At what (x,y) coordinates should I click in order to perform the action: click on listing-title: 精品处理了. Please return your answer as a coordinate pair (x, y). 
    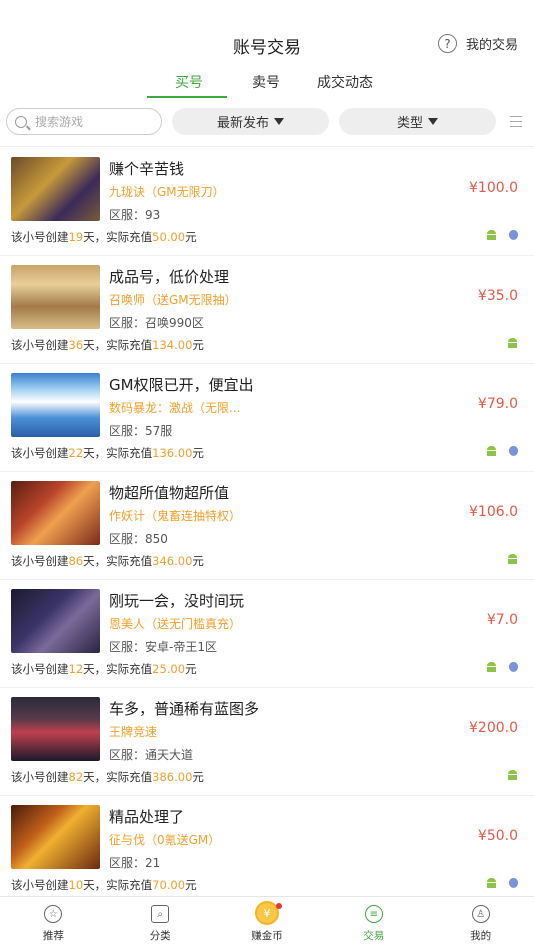
    Looking at the image, I should click on (147, 817).